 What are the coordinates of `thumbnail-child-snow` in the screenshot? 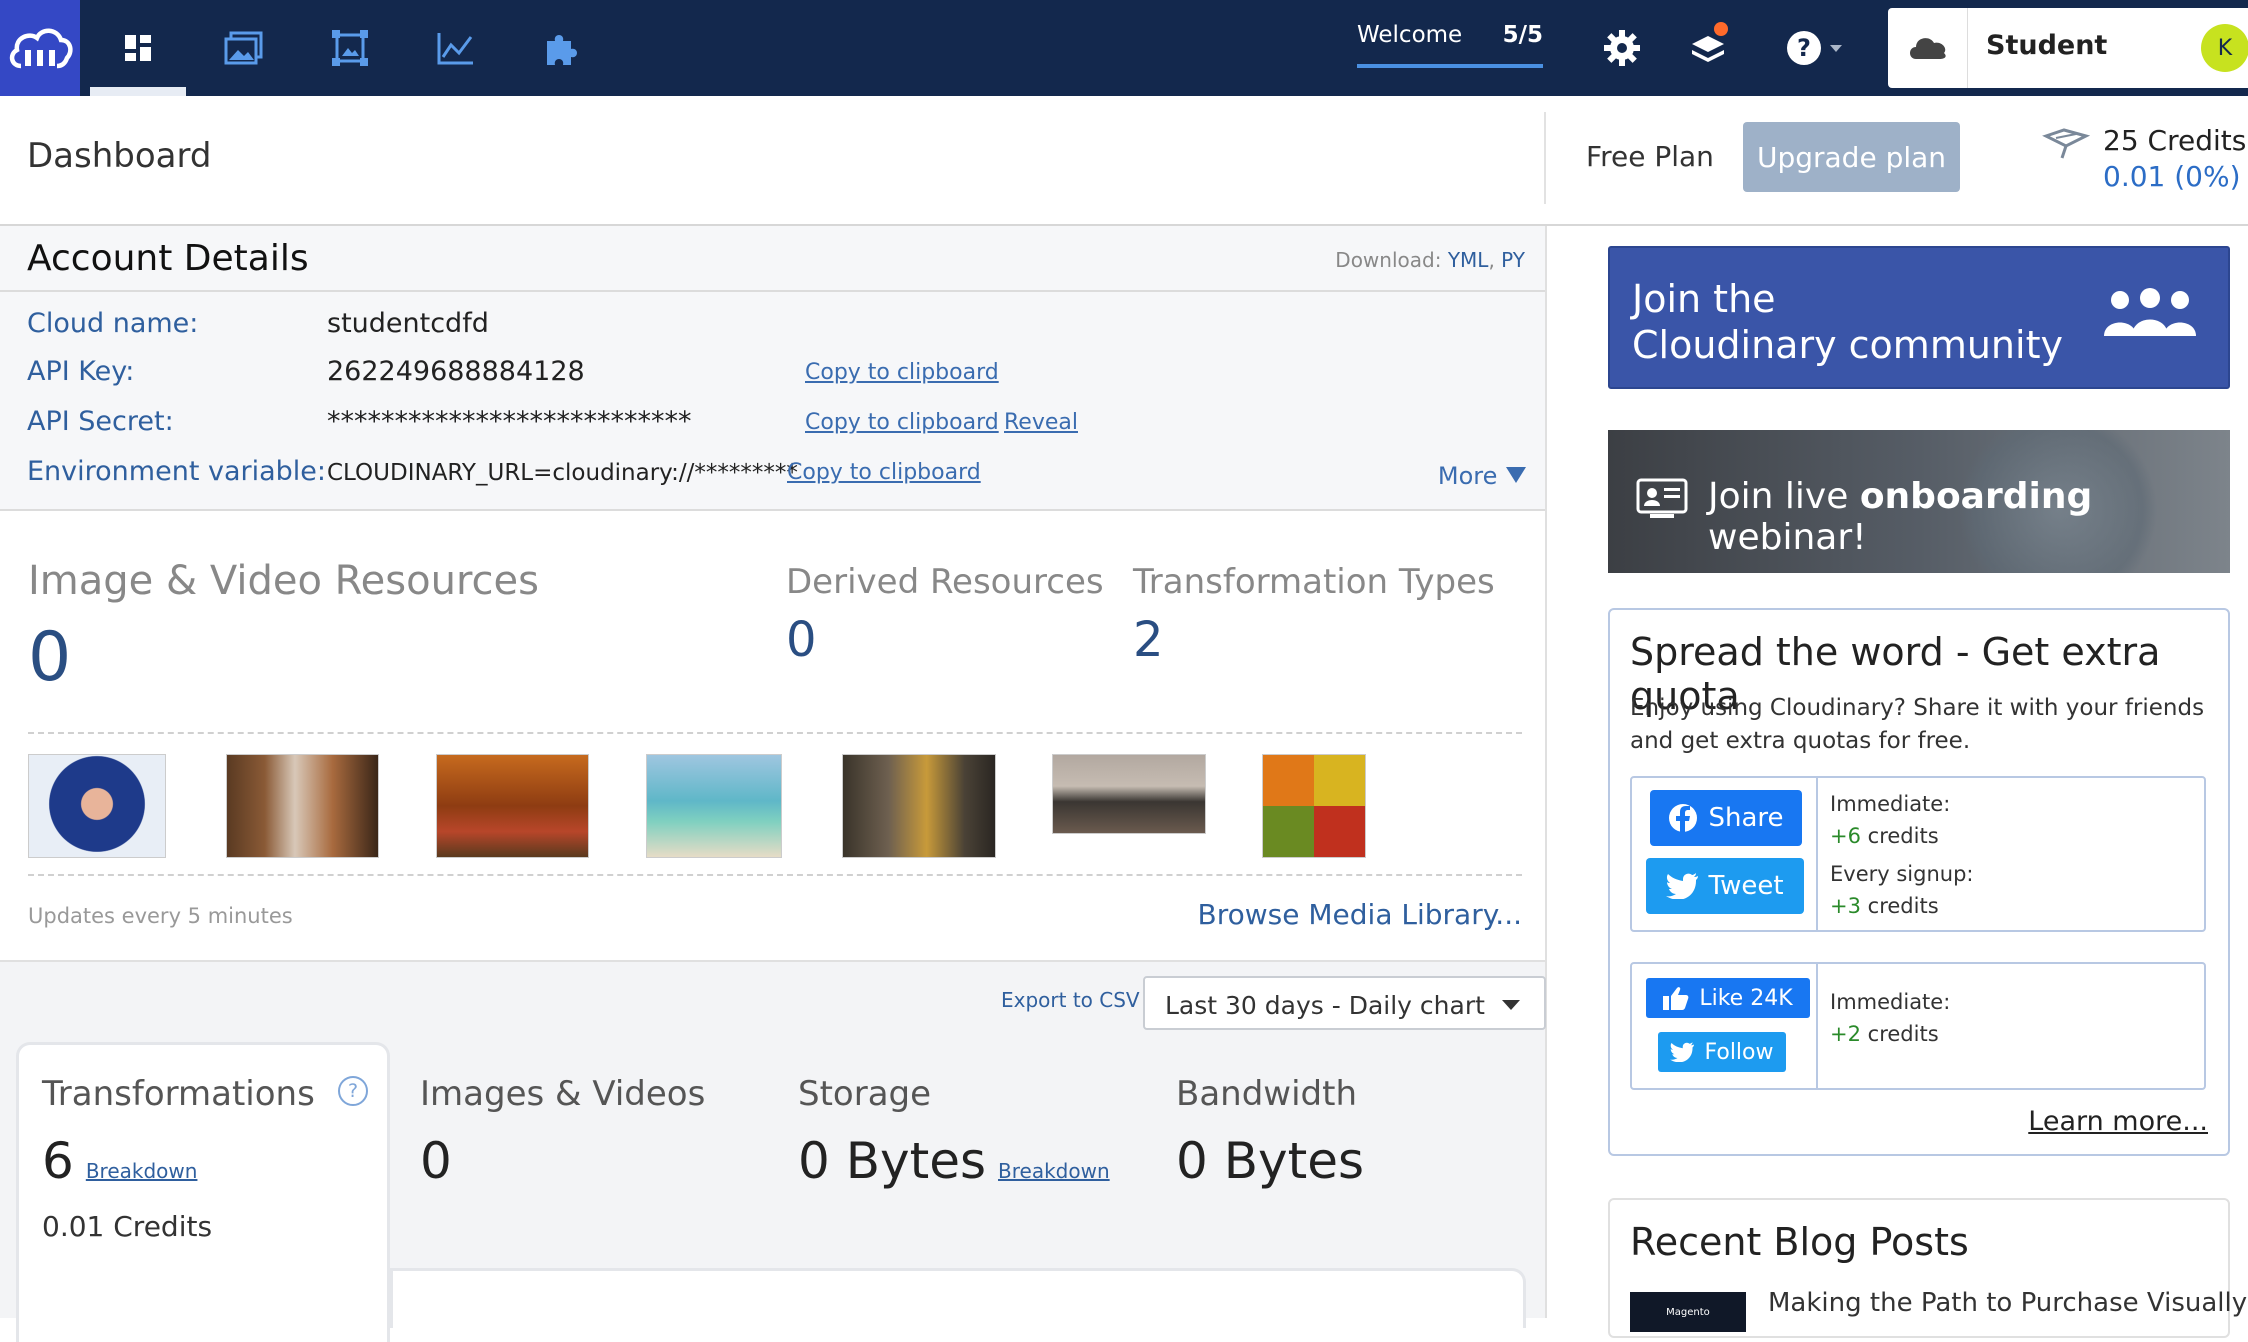 It's located at (97, 806).